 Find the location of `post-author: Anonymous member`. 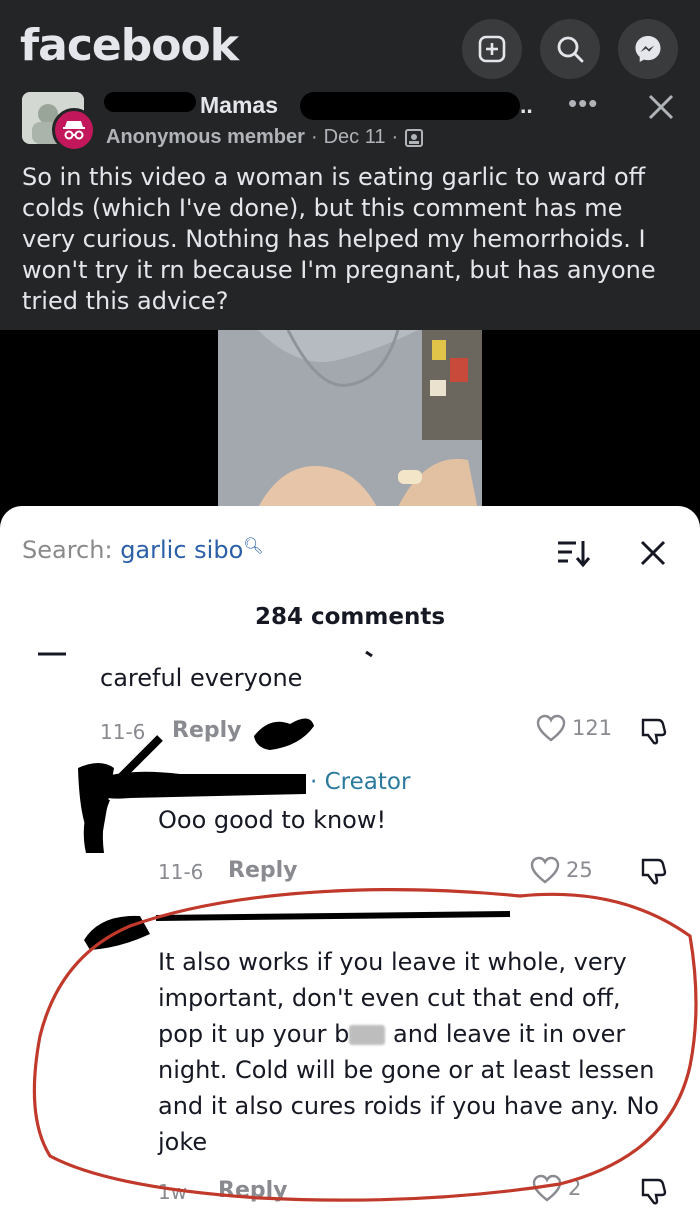

post-author: Anonymous member is located at coordinates (205, 137).